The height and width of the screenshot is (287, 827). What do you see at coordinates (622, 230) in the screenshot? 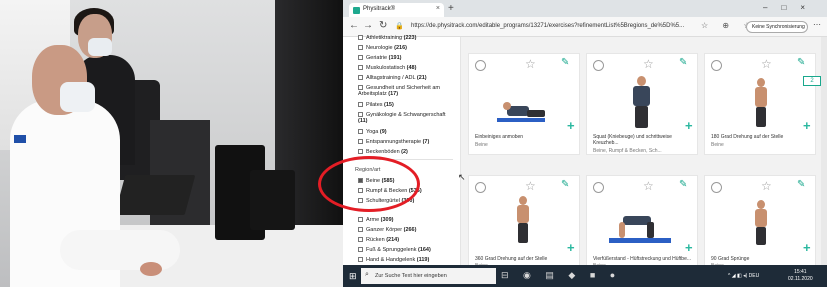
I see `exercise-figure-arm` at bounding box center [622, 230].